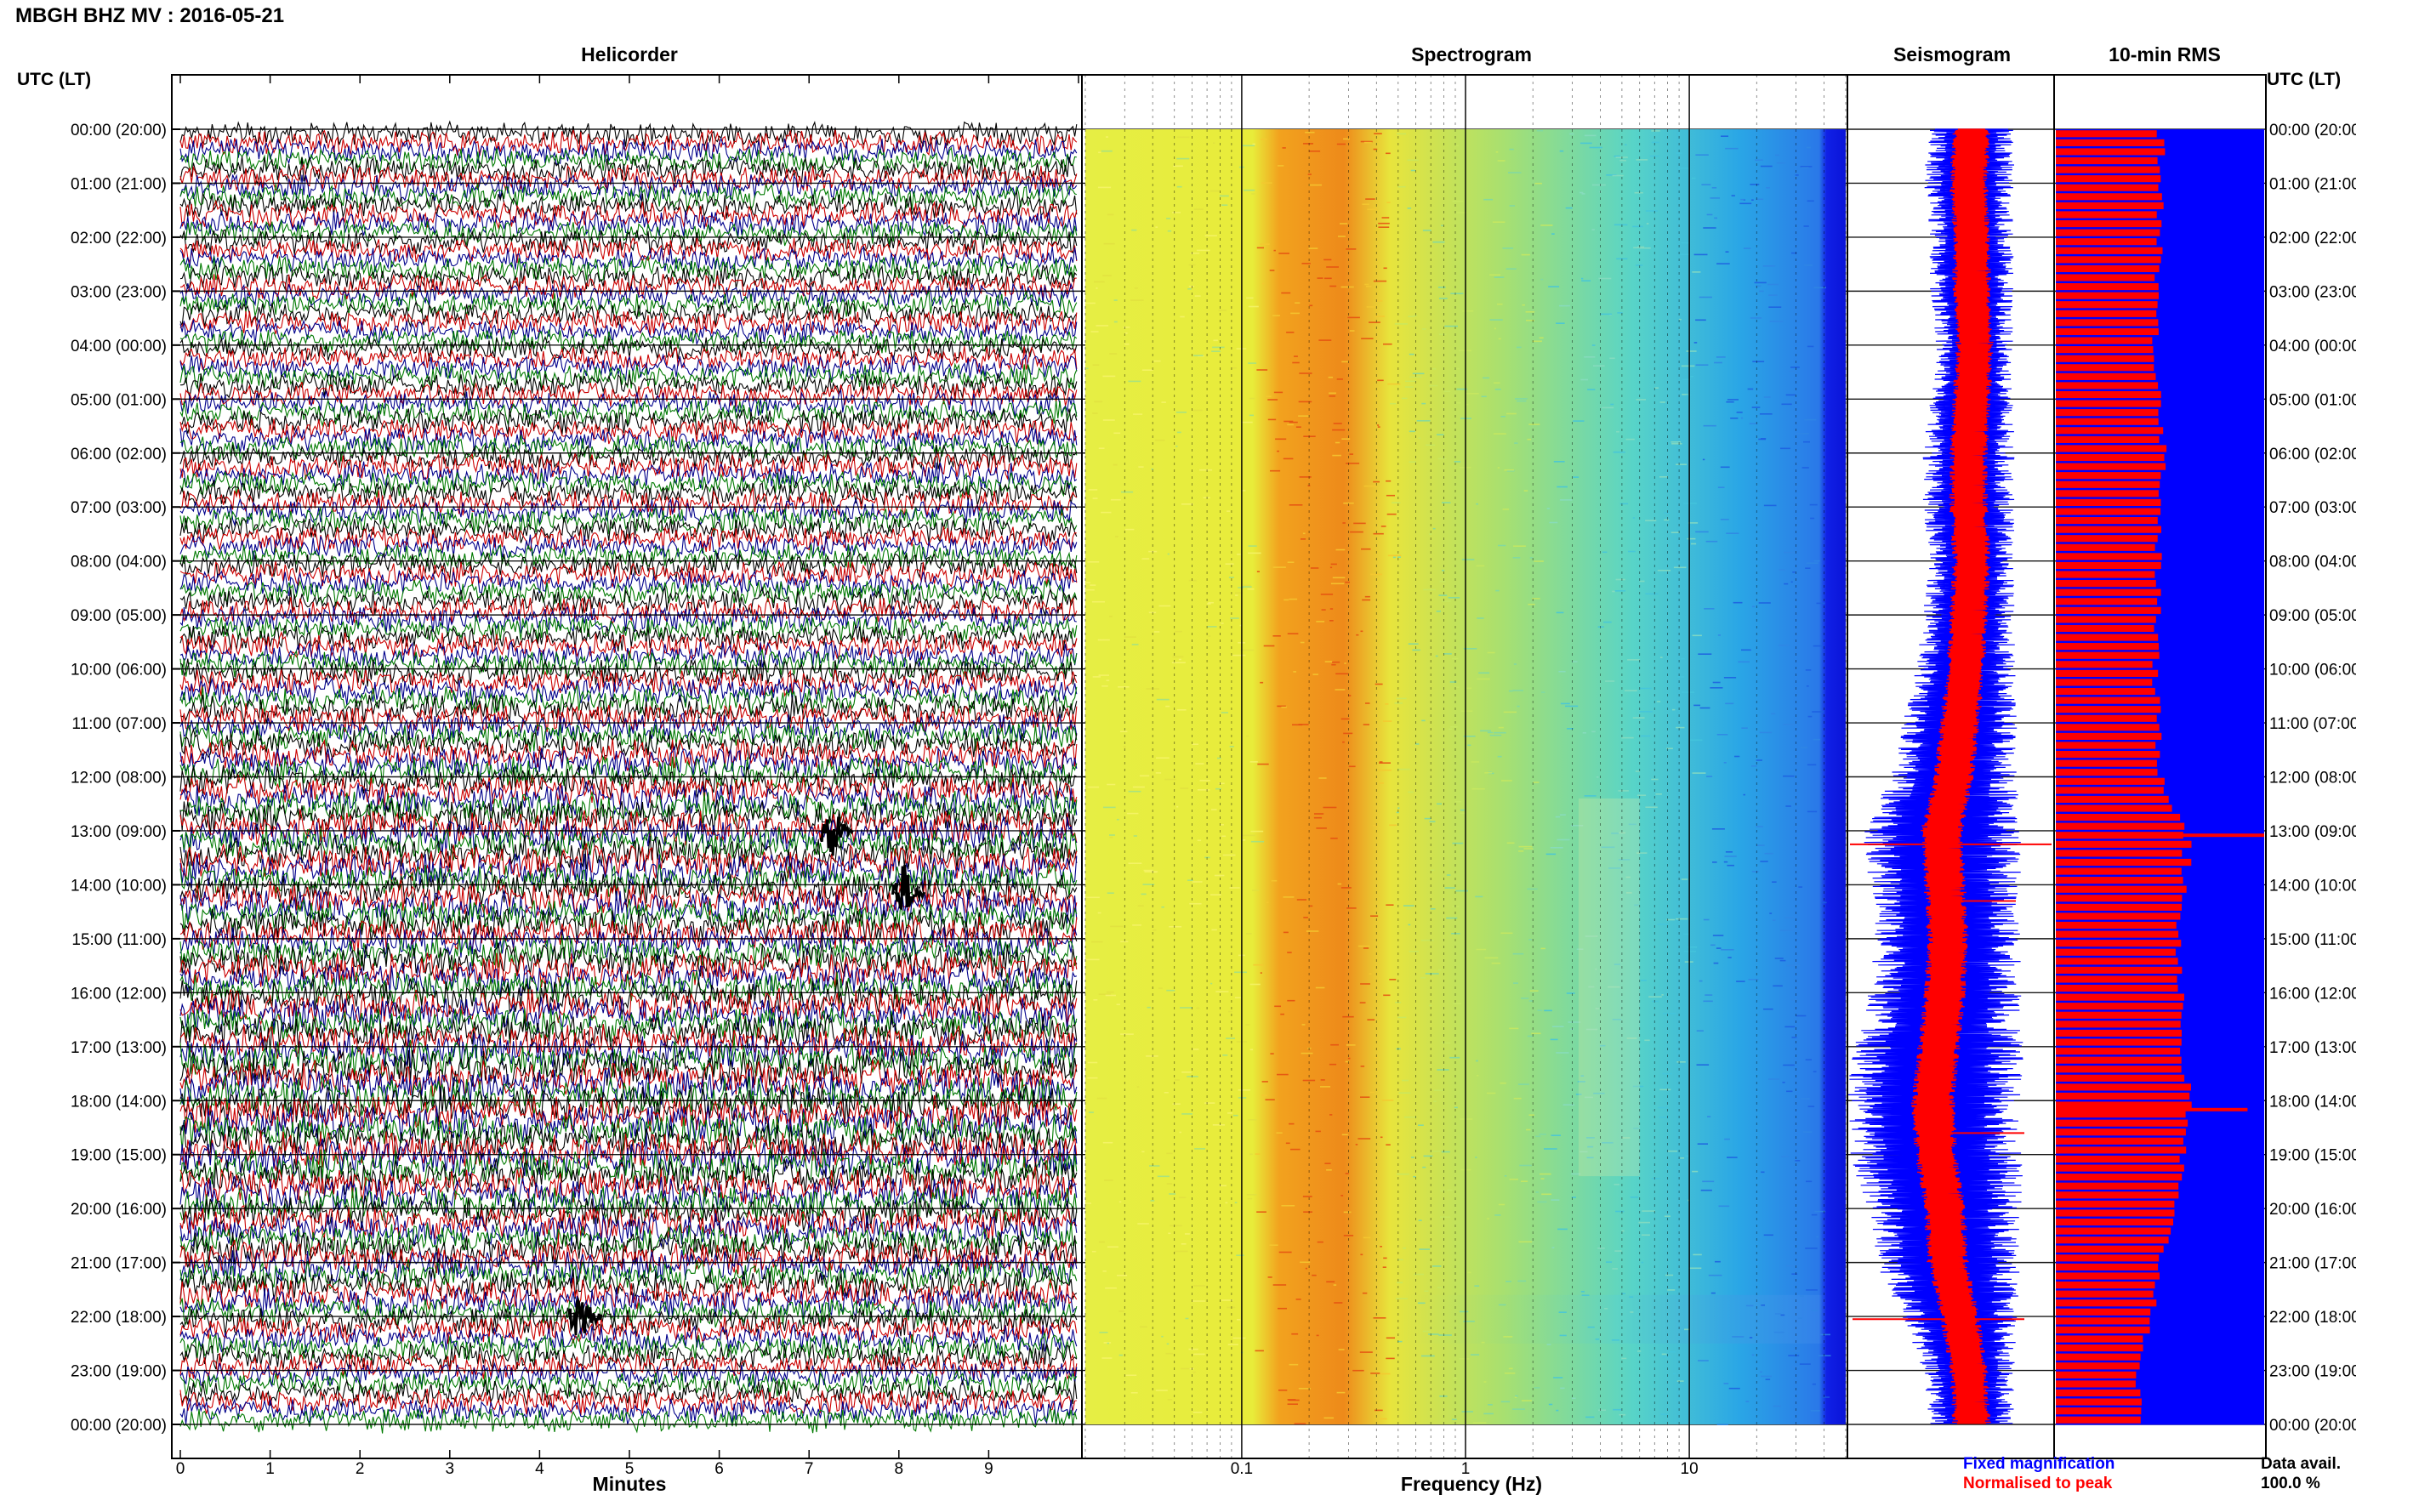 This screenshot has width=2419, height=1512. I want to click on hour-label-left: 14:00 (10:00), so click(119, 886).